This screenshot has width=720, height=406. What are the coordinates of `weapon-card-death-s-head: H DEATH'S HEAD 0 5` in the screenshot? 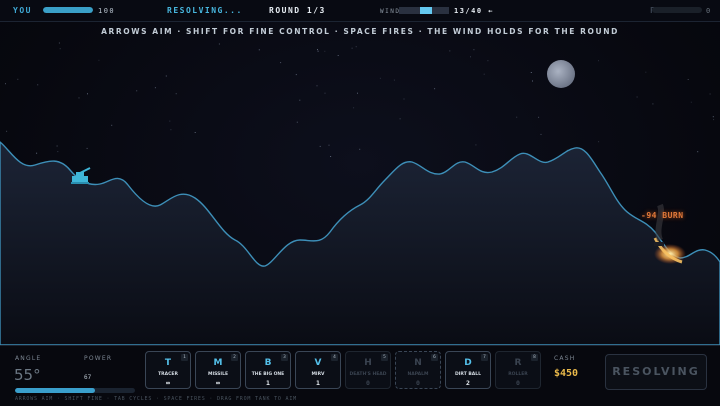 It's located at (368, 370).